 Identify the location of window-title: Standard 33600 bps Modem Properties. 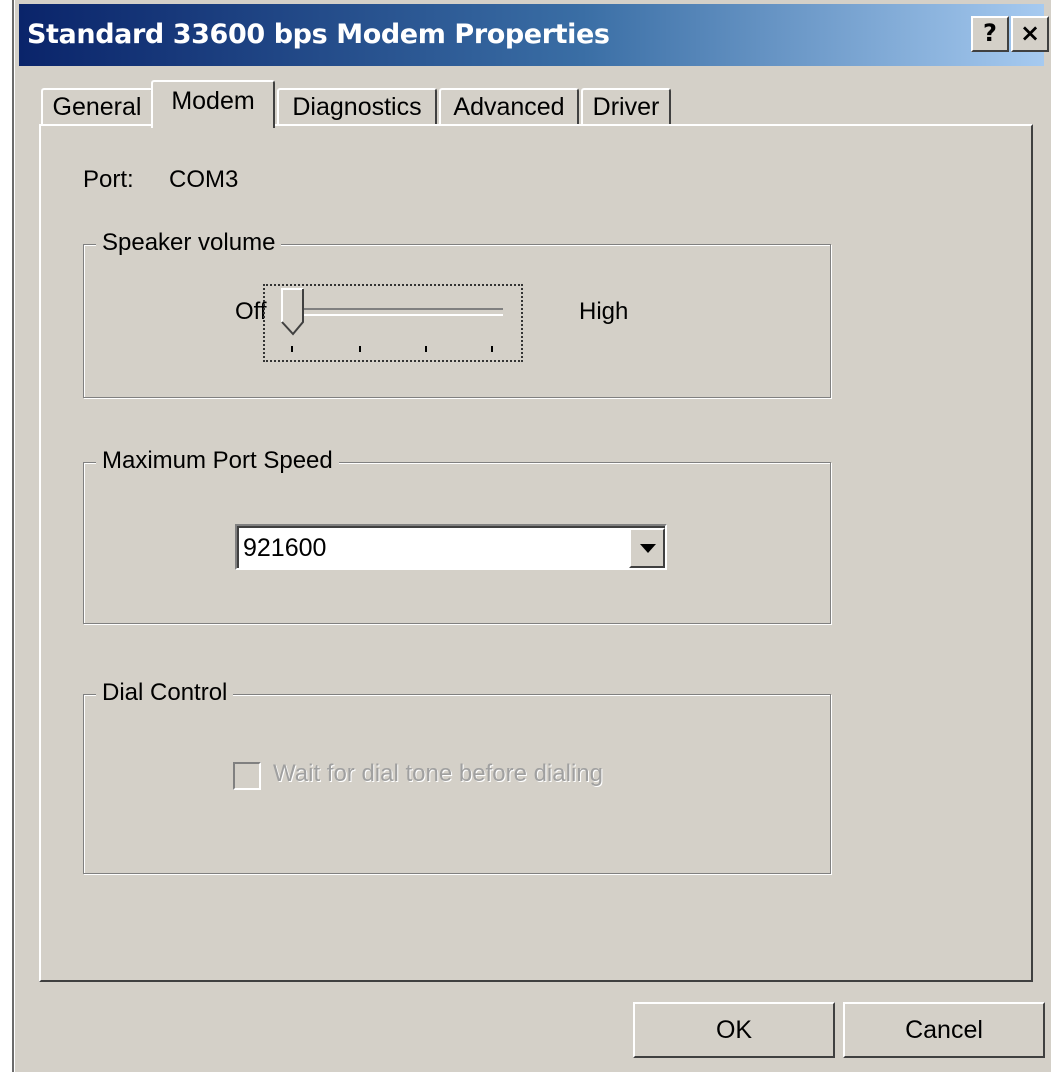
(318, 34).